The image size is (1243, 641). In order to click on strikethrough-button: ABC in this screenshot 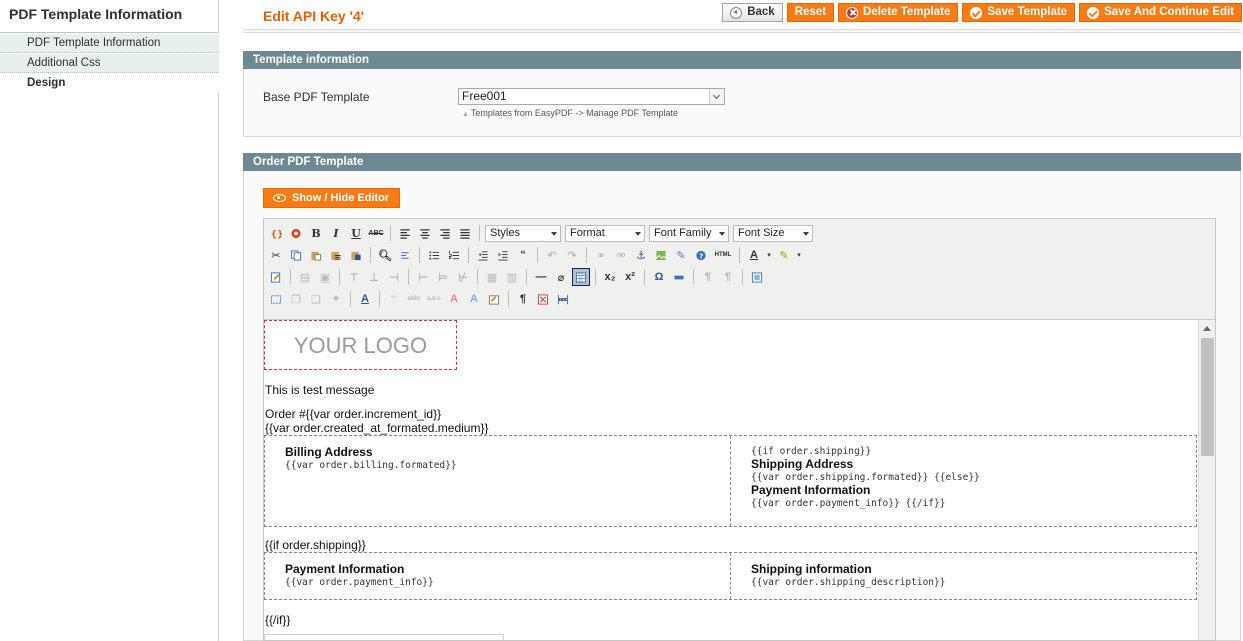, I will do `click(376, 233)`.